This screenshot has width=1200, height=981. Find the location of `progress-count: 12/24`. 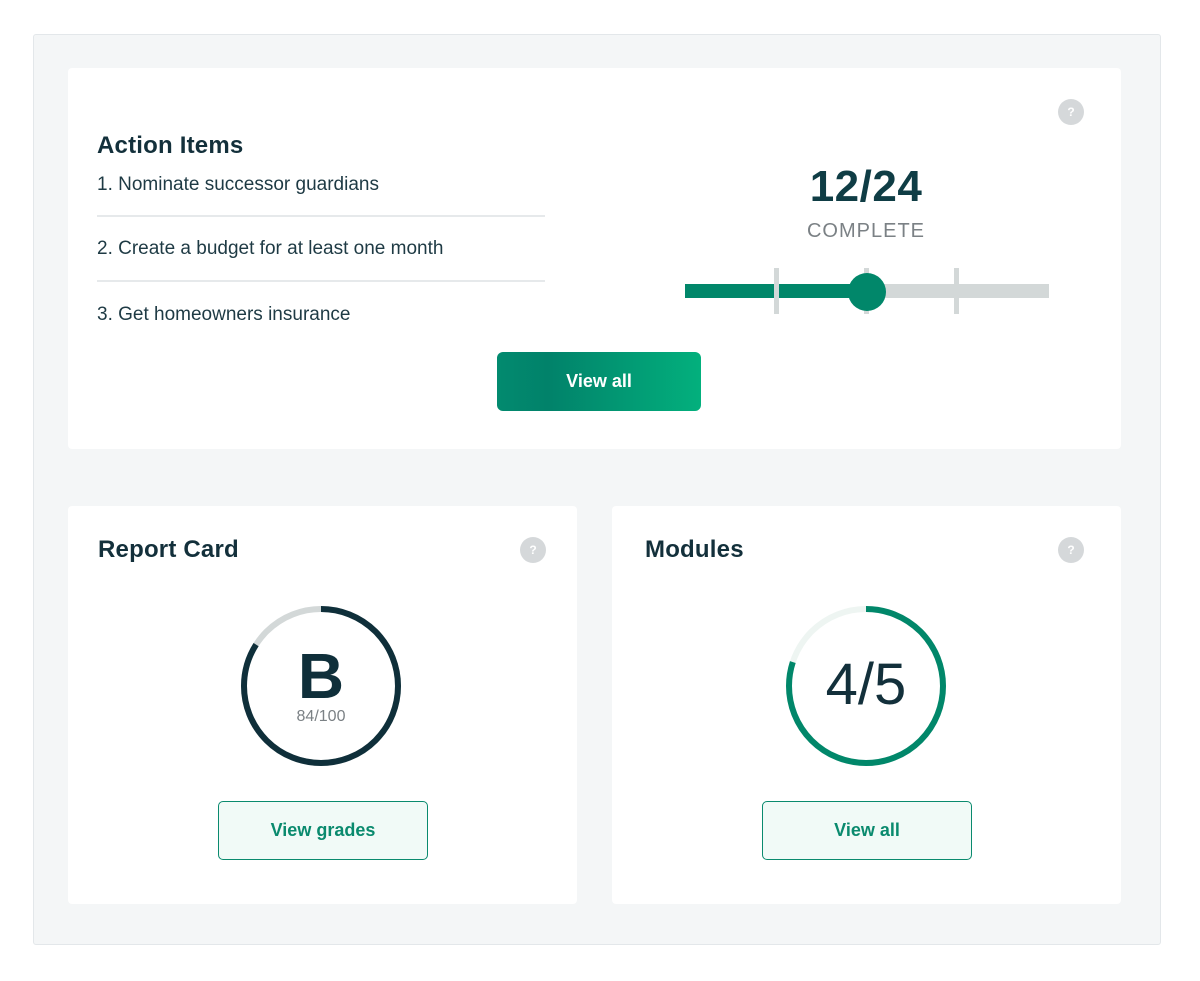

progress-count: 12/24 is located at coordinates (866, 186).